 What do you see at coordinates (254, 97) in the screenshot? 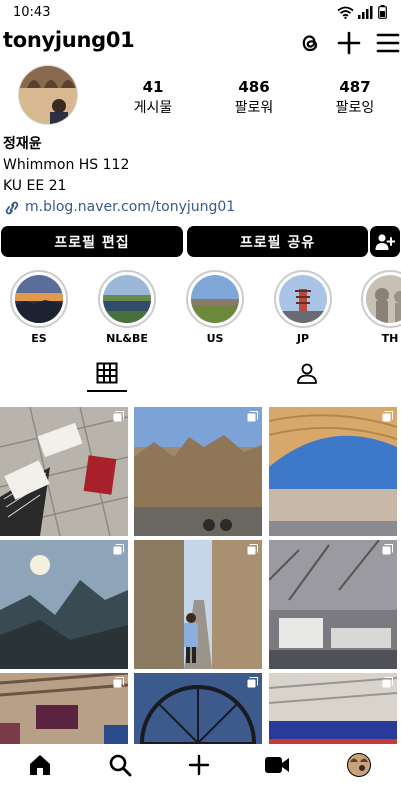
I see `stat-followers: 486 팔로워` at bounding box center [254, 97].